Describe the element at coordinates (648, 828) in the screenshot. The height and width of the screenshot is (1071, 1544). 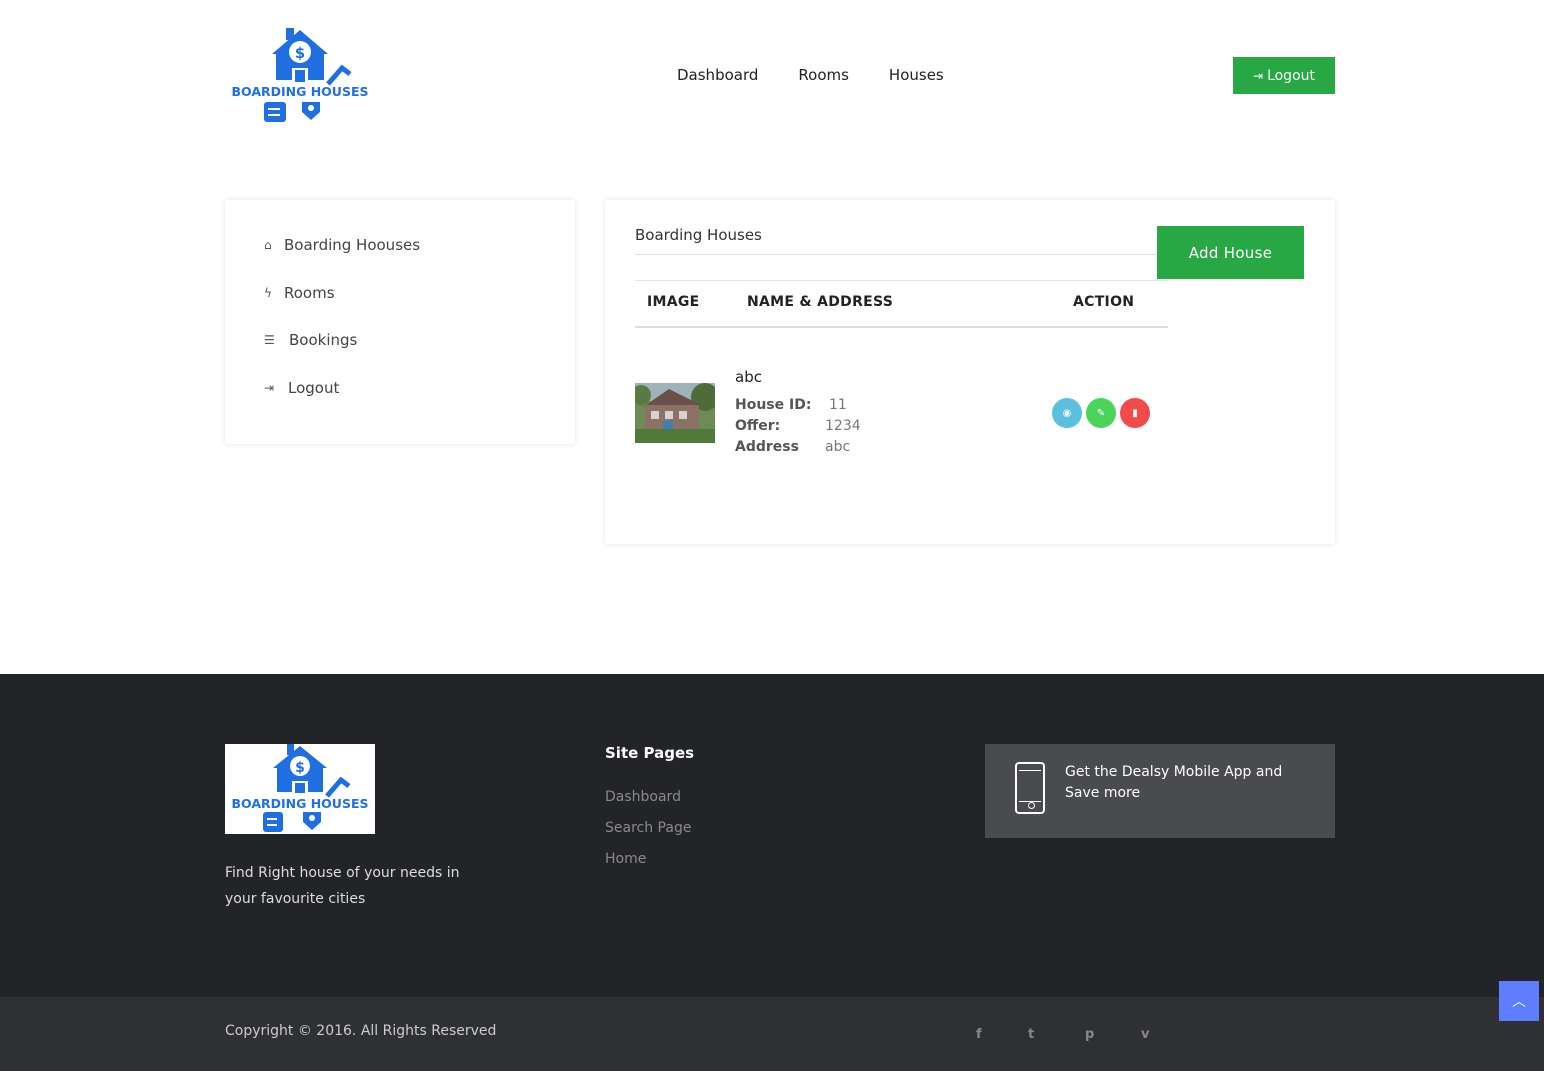
I see `footer-link-search-page: Search Page` at that location.